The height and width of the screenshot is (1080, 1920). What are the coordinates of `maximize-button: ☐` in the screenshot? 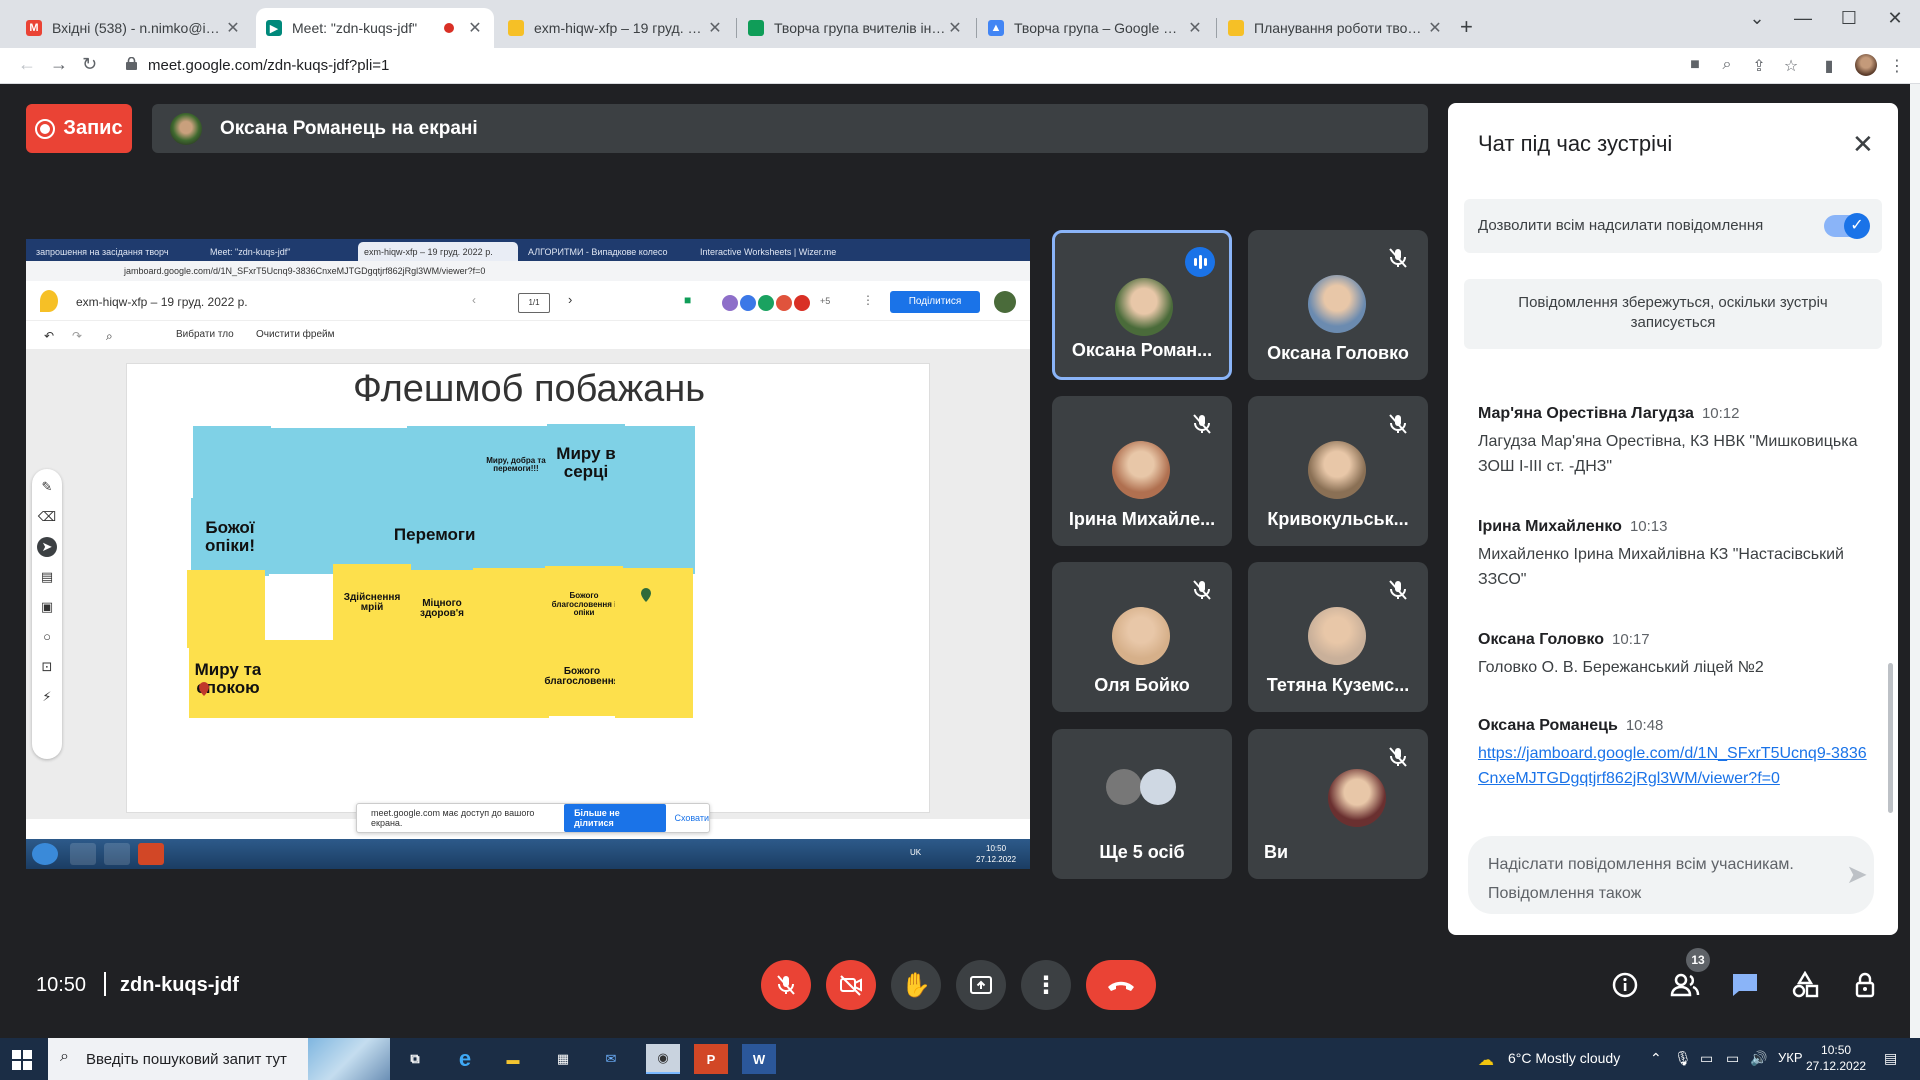 It's located at (1849, 18).